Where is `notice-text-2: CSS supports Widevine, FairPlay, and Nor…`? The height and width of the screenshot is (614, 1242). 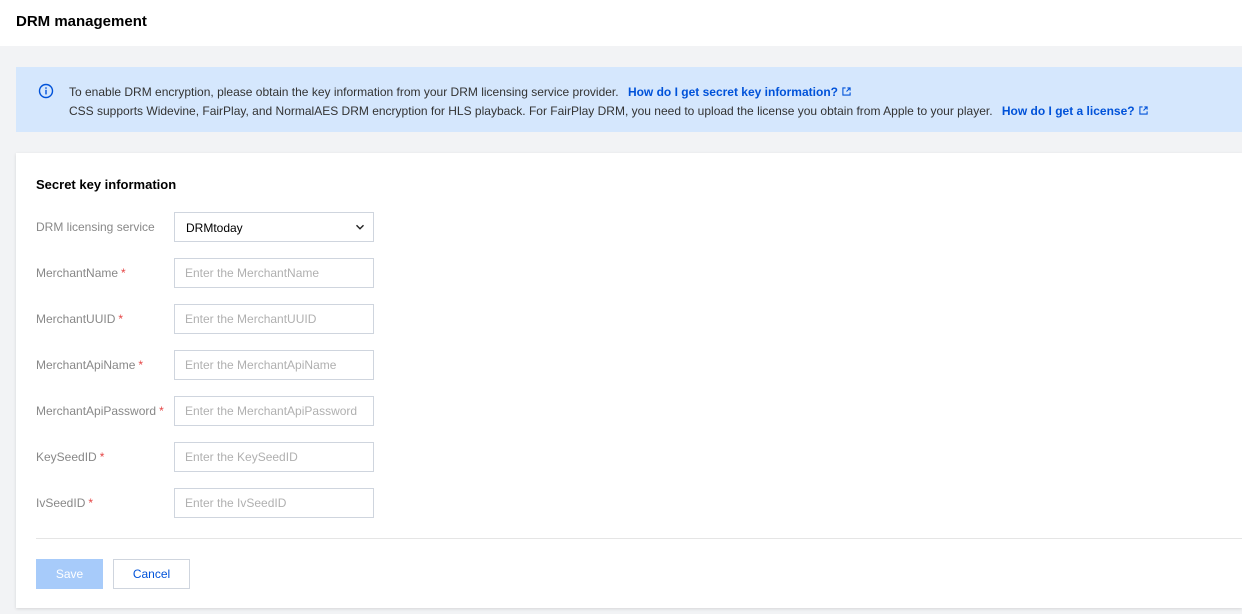
notice-text-2: CSS supports Widevine, FairPlay, and Nor… is located at coordinates (531, 111).